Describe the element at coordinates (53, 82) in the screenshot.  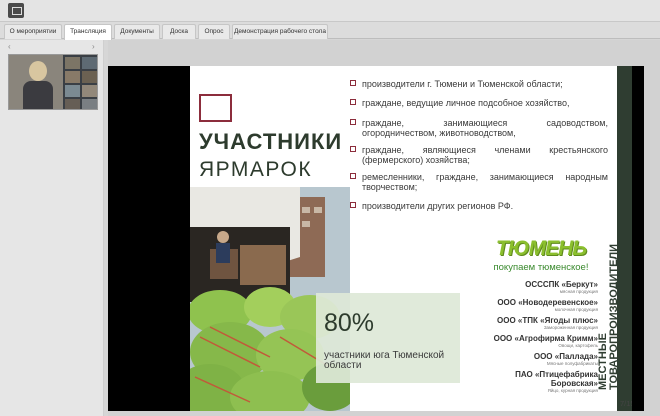
I see `participants-video-thumbnail` at that location.